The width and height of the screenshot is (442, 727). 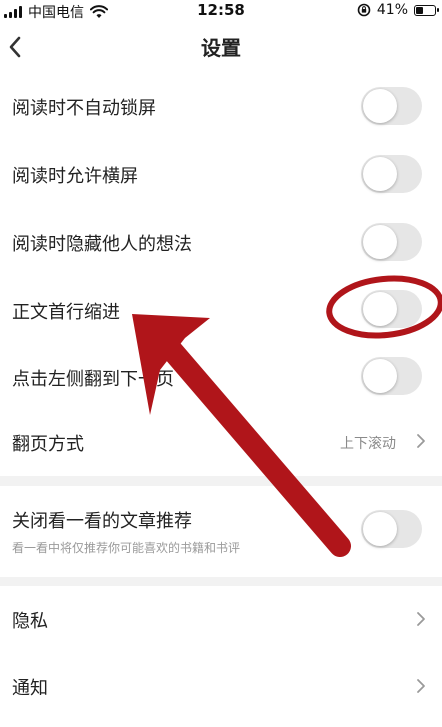 I want to click on setting-label: 关闭看一看的文章推荐, so click(x=102, y=521).